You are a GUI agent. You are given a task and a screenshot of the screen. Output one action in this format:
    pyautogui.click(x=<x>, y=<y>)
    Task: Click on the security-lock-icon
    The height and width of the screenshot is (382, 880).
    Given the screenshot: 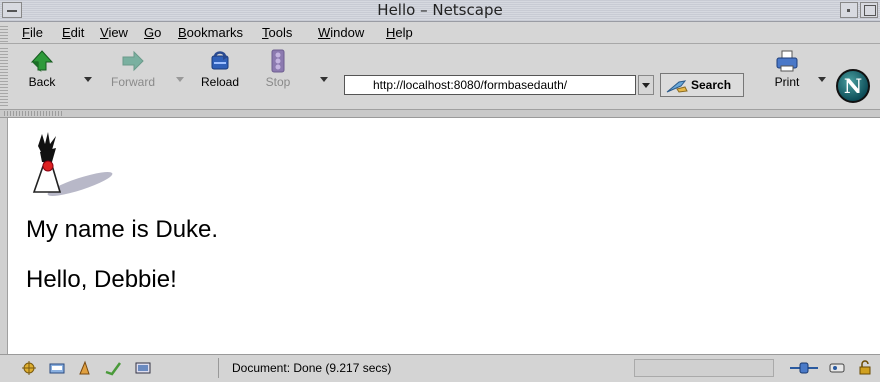 What is the action you would take?
    pyautogui.click(x=865, y=368)
    